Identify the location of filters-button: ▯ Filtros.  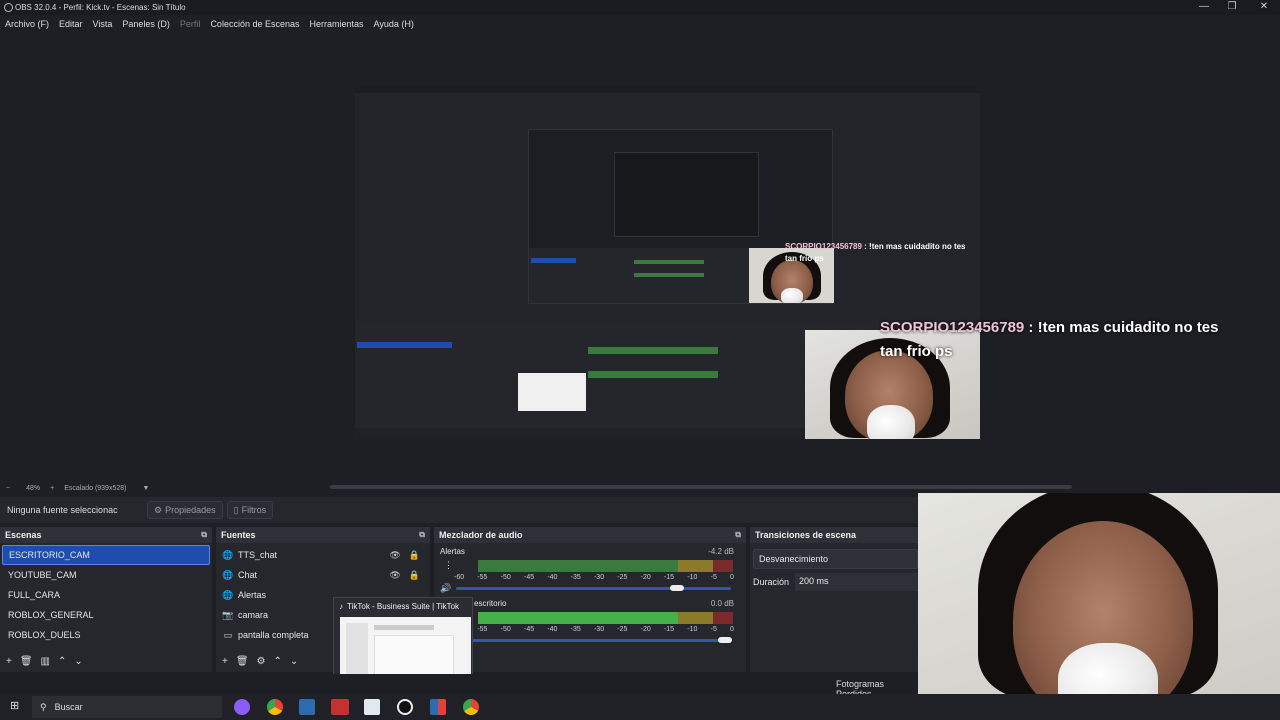
(250, 510).